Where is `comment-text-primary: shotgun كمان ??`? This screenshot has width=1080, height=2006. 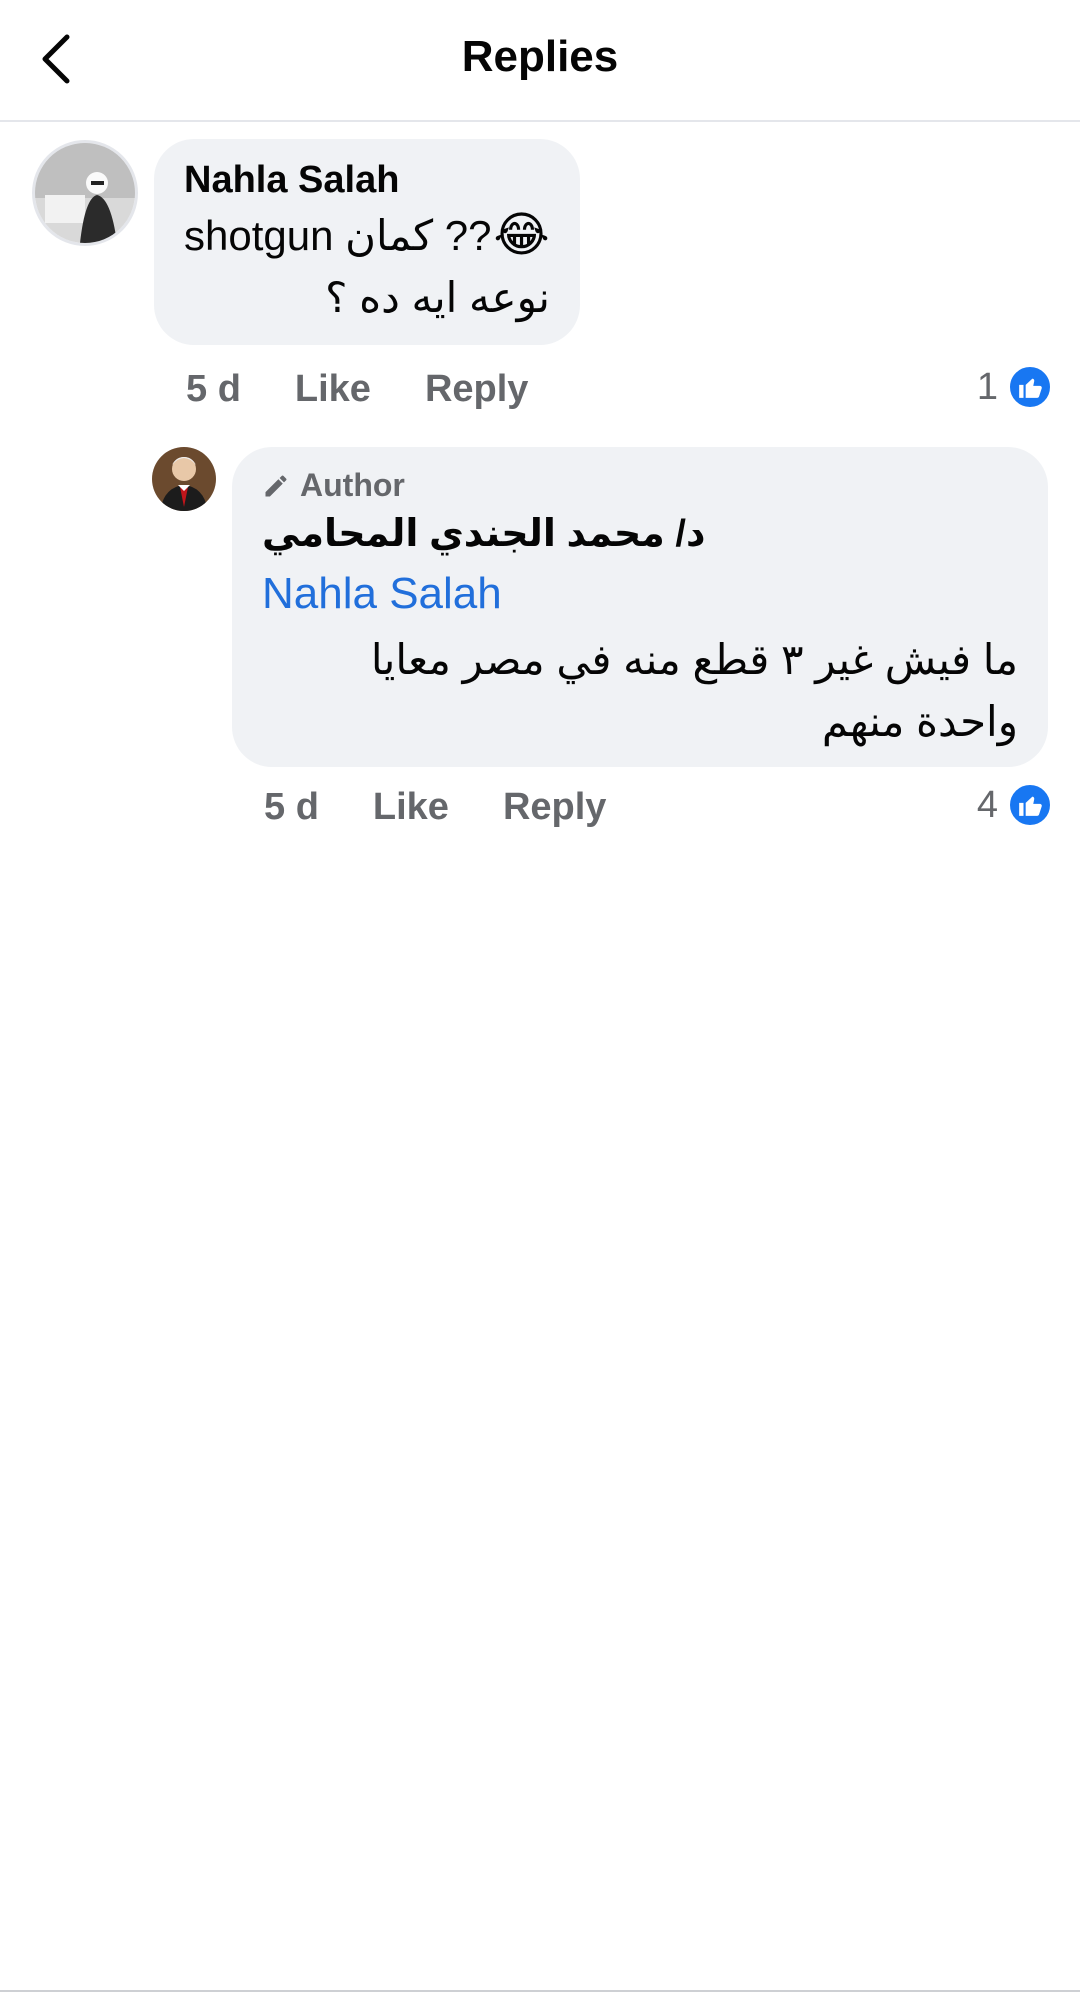 comment-text-primary: shotgun كمان ?? is located at coordinates (338, 235).